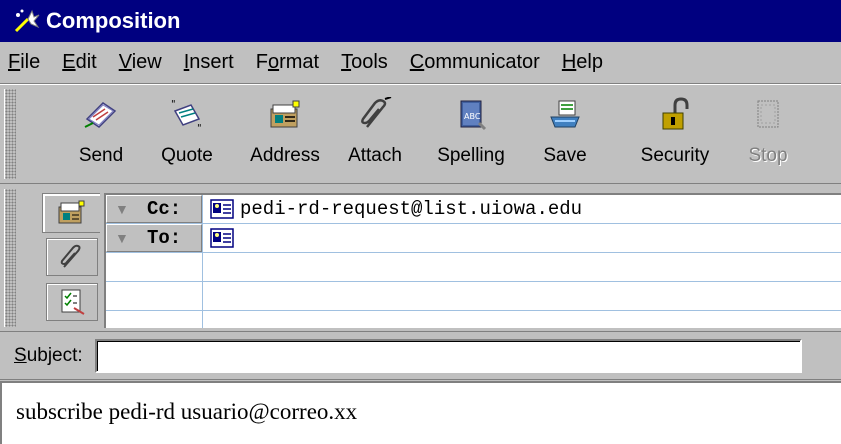 The image size is (841, 444). Describe the element at coordinates (675, 155) in the screenshot. I see `security-label: Security` at that location.